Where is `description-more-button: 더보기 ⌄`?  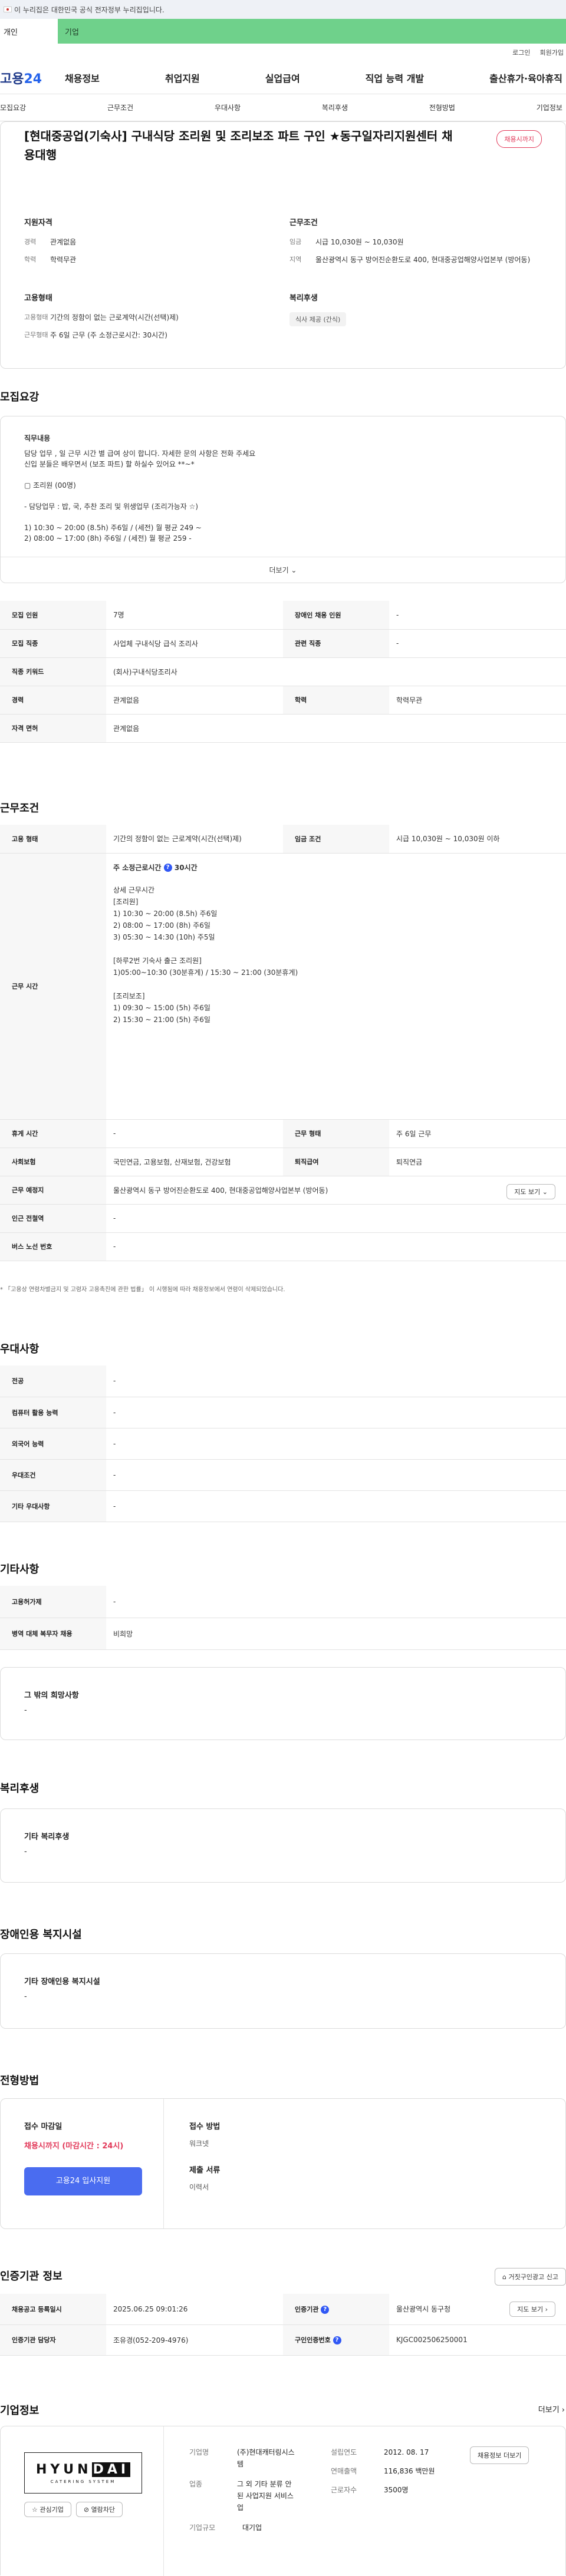
description-more-button: 더보기 ⌄ is located at coordinates (283, 570).